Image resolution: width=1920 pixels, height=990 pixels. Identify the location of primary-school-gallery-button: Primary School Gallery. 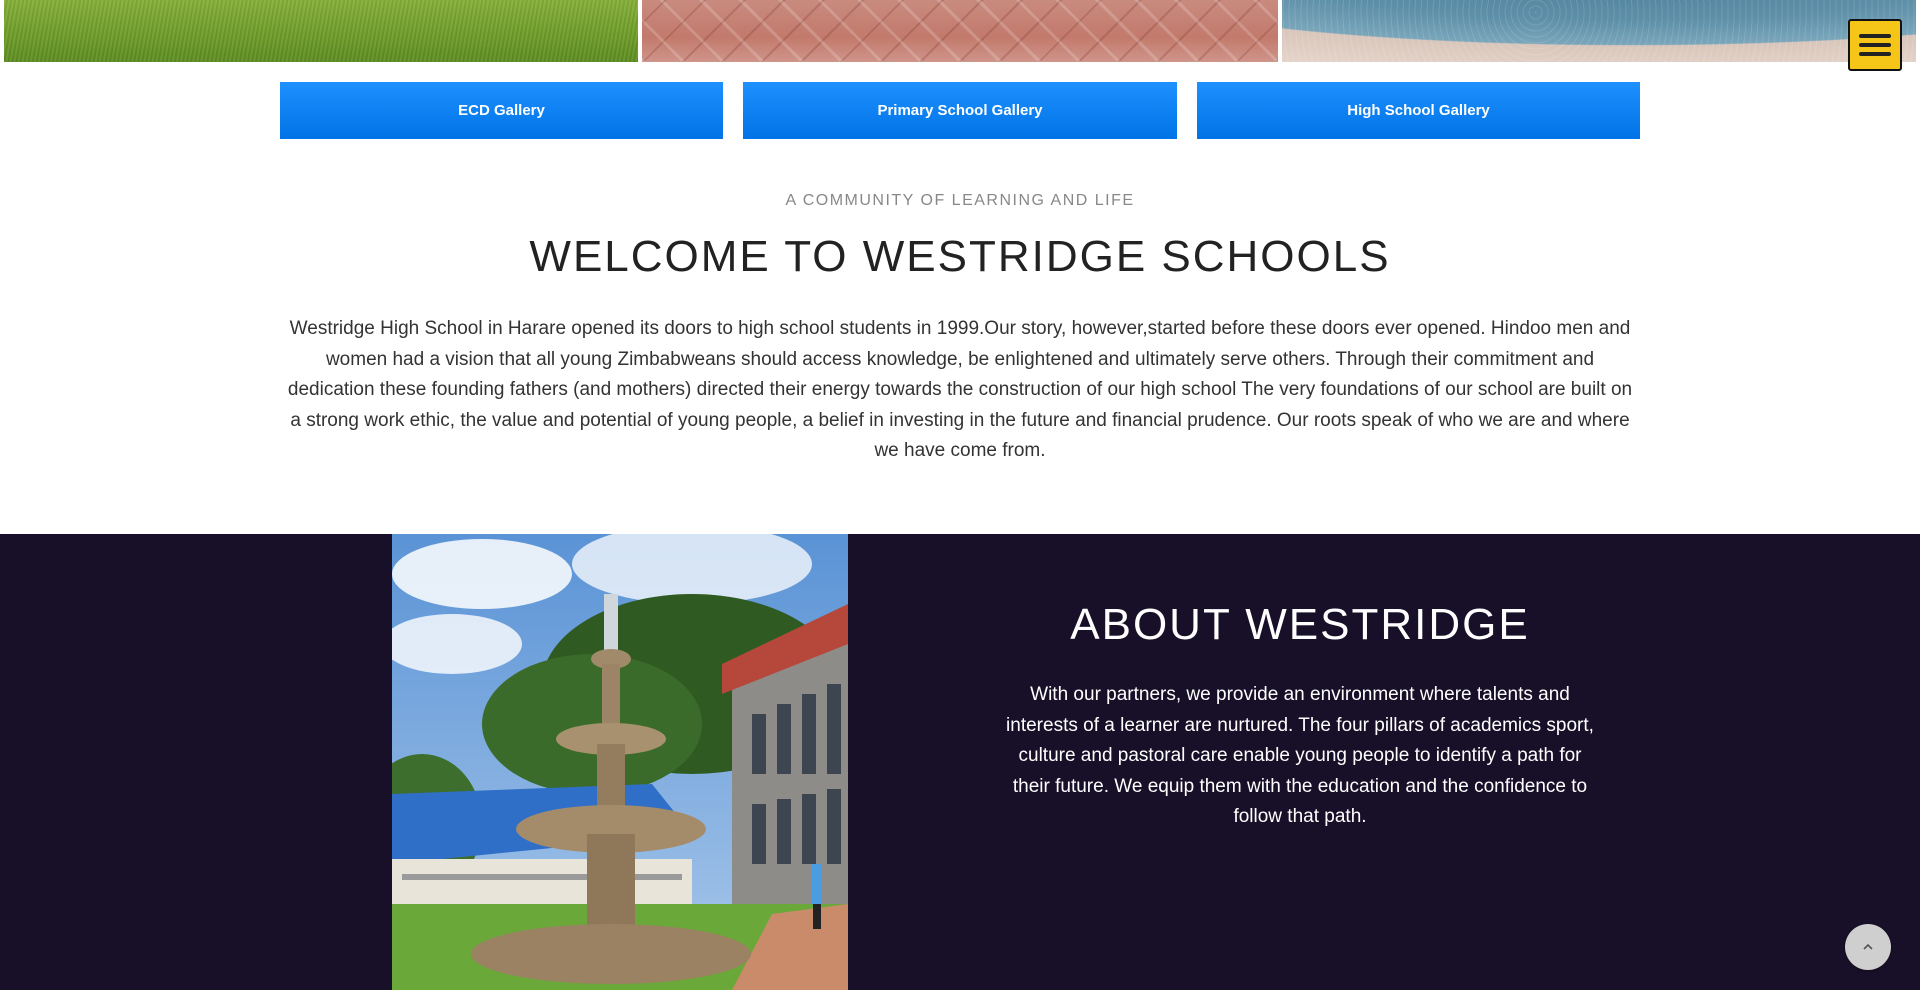
(960, 110).